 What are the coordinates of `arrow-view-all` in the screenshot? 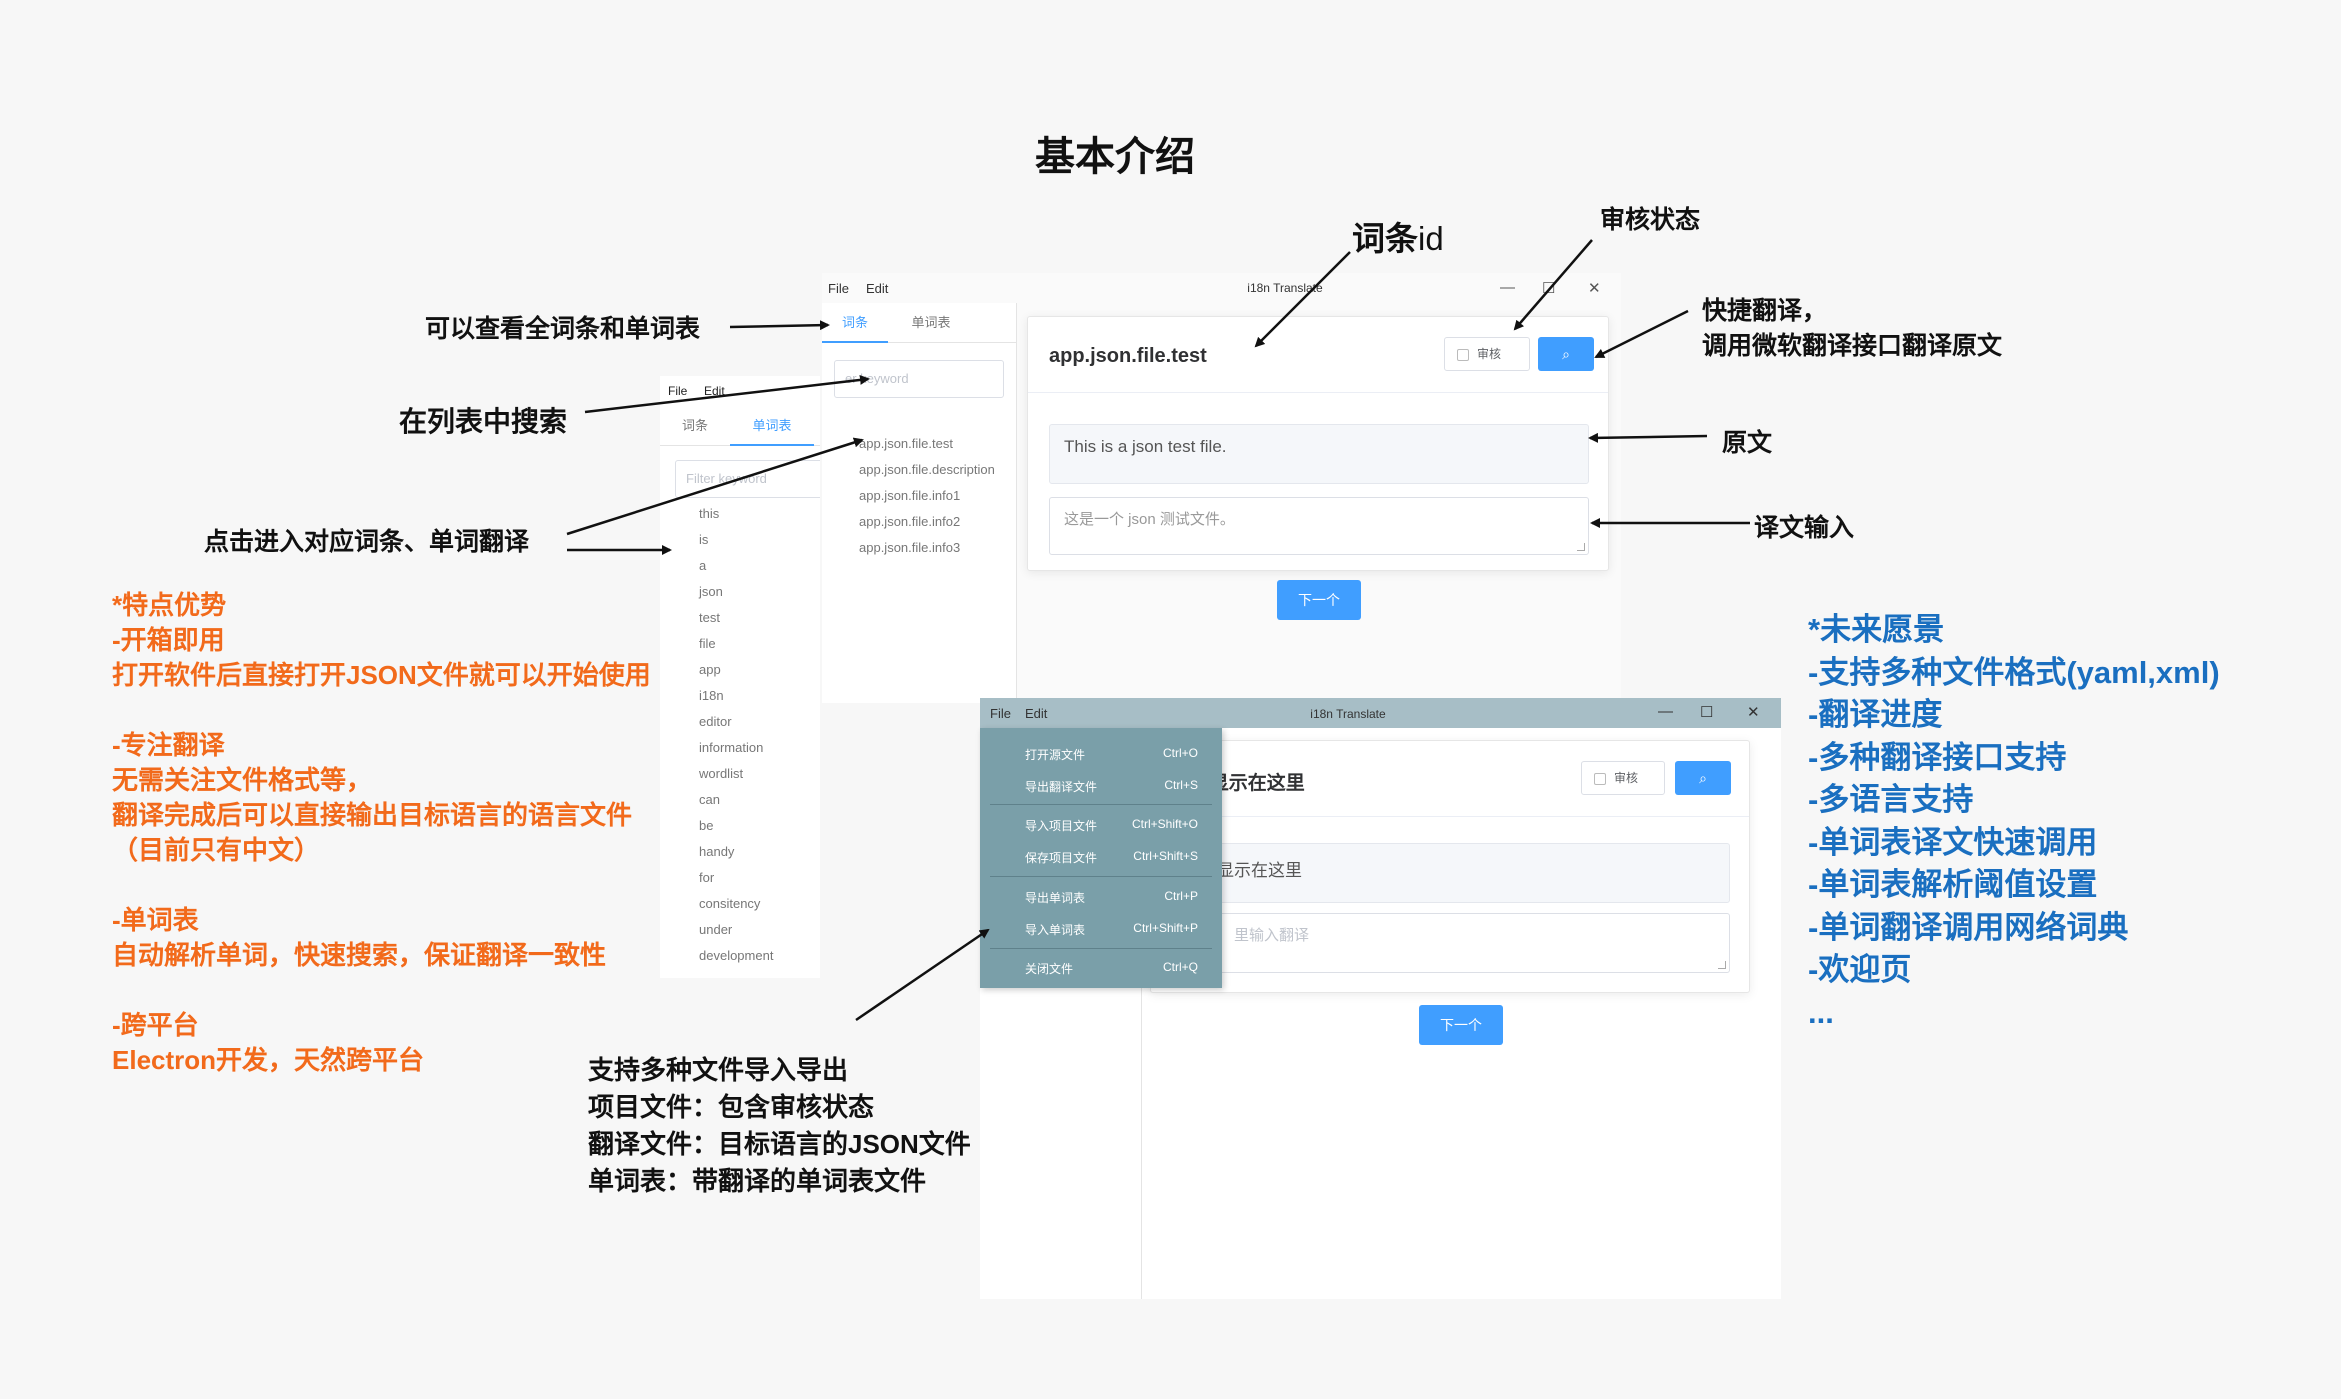 It's located at (779, 325).